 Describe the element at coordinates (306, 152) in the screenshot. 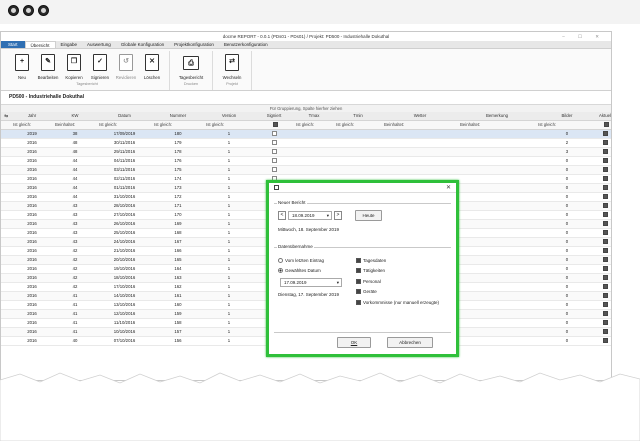

I see `table-row: 2016 48 29/11/2016 178 1 3` at that location.